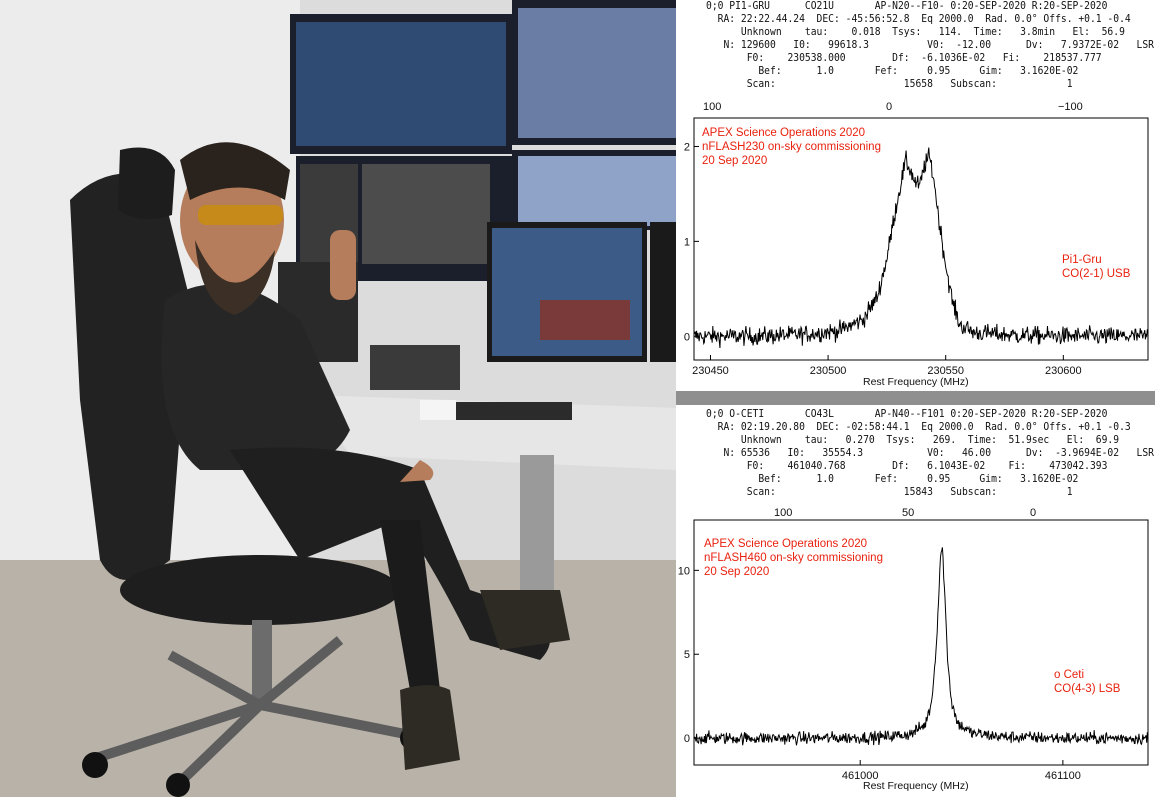  I want to click on y-tick-label: 10, so click(684, 571).